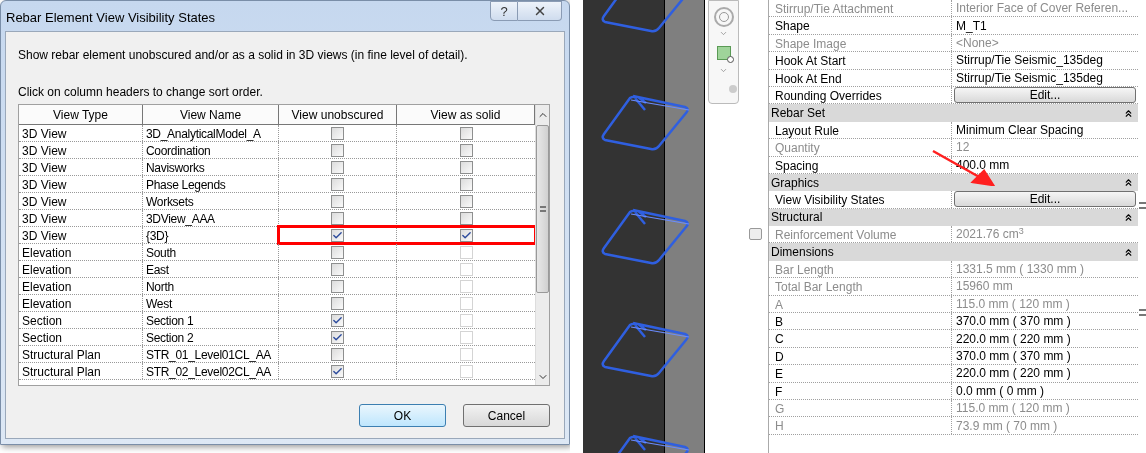 This screenshot has width=1146, height=453. Describe the element at coordinates (779, 322) in the screenshot. I see `property-label: B` at that location.